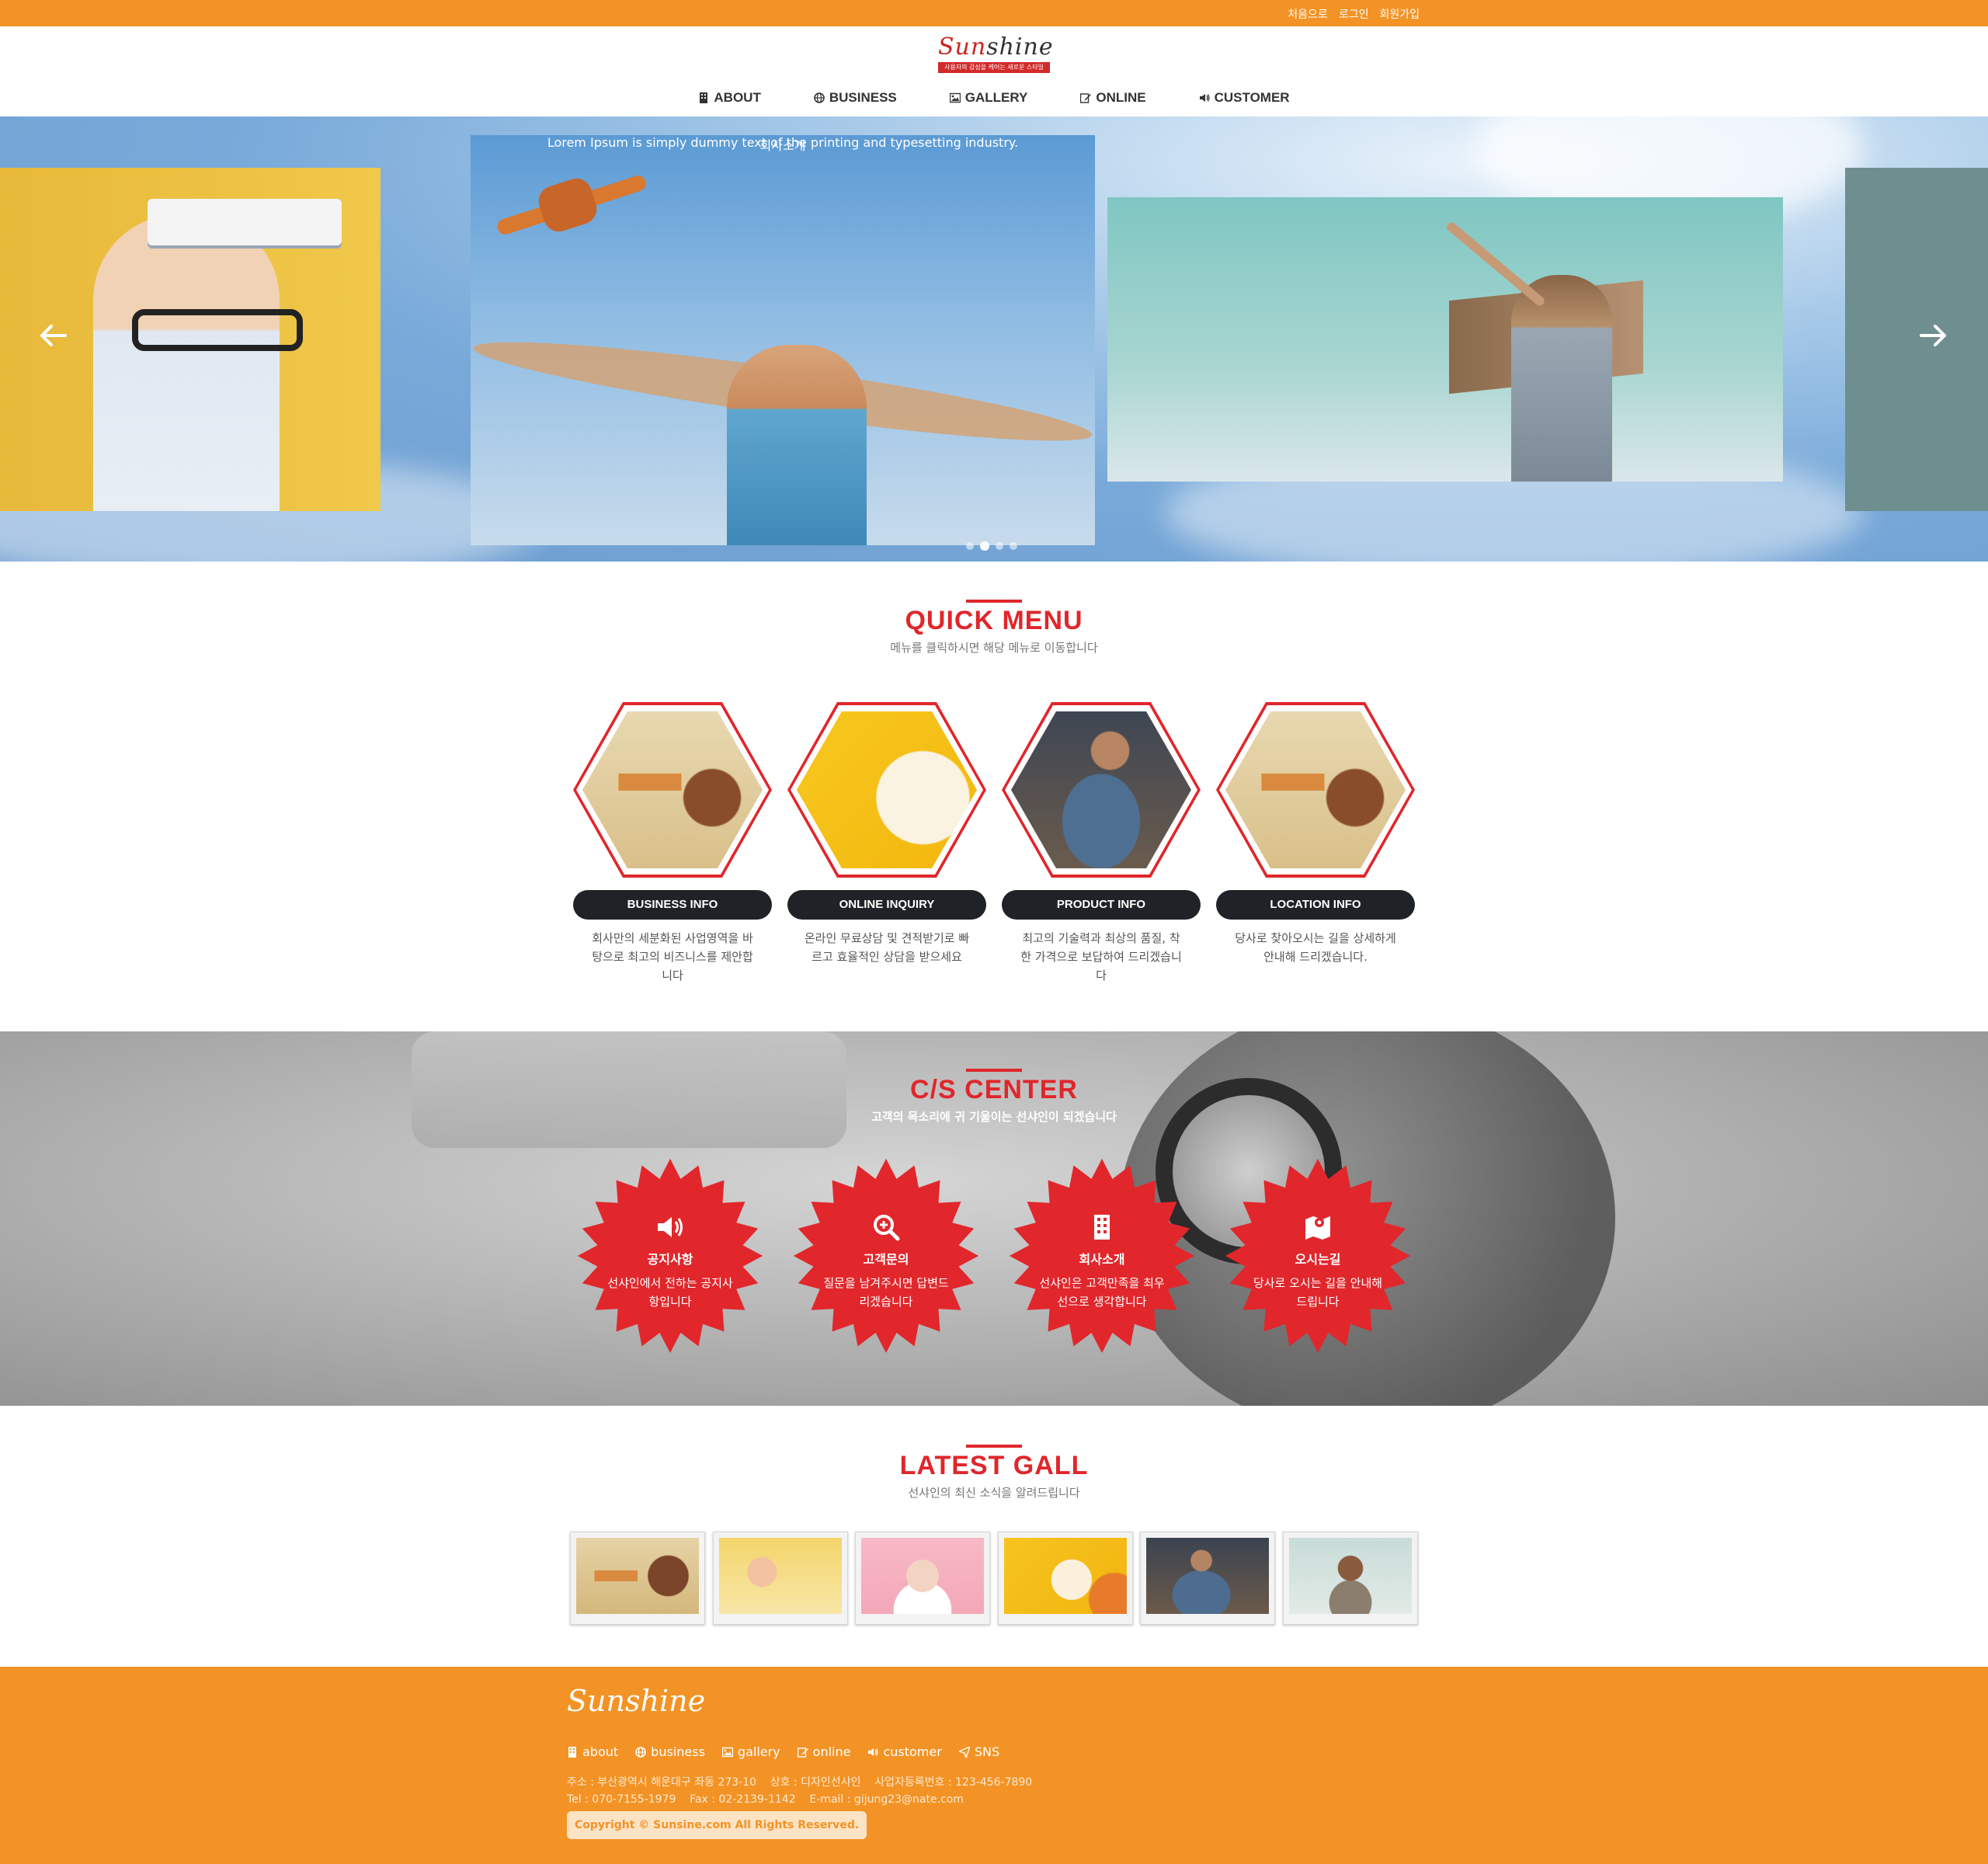 The image size is (1988, 1864). I want to click on quick-menu-heading: QUICK MENU 메뉴를 클릭하시면 해당 메뉴로 이동합니다, so click(994, 628).